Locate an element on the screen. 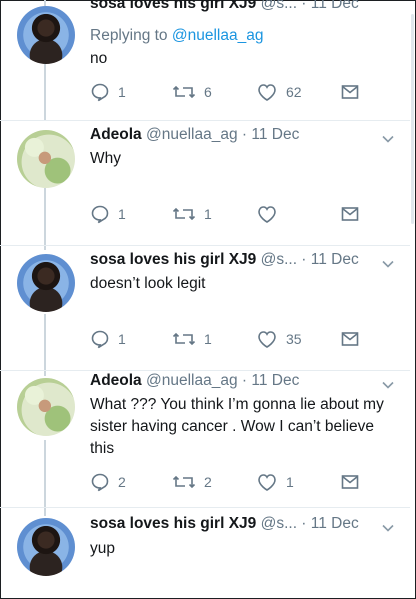 The height and width of the screenshot is (599, 416). scrollbar is located at coordinates (412, 119).